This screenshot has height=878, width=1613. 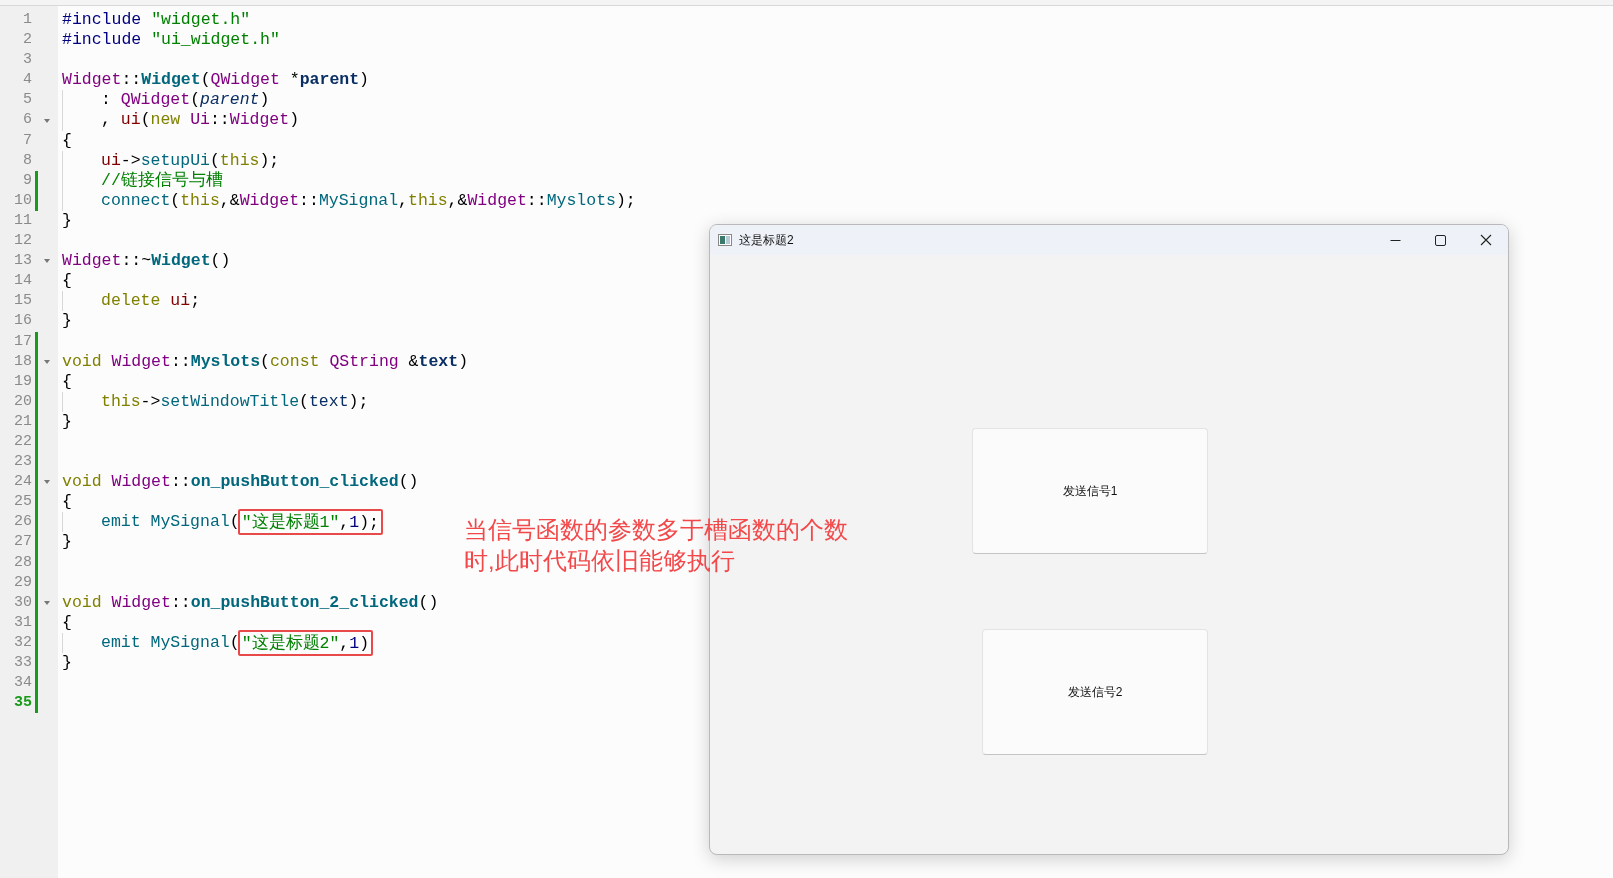 What do you see at coordinates (27, 100) in the screenshot?
I see `line-number: 5` at bounding box center [27, 100].